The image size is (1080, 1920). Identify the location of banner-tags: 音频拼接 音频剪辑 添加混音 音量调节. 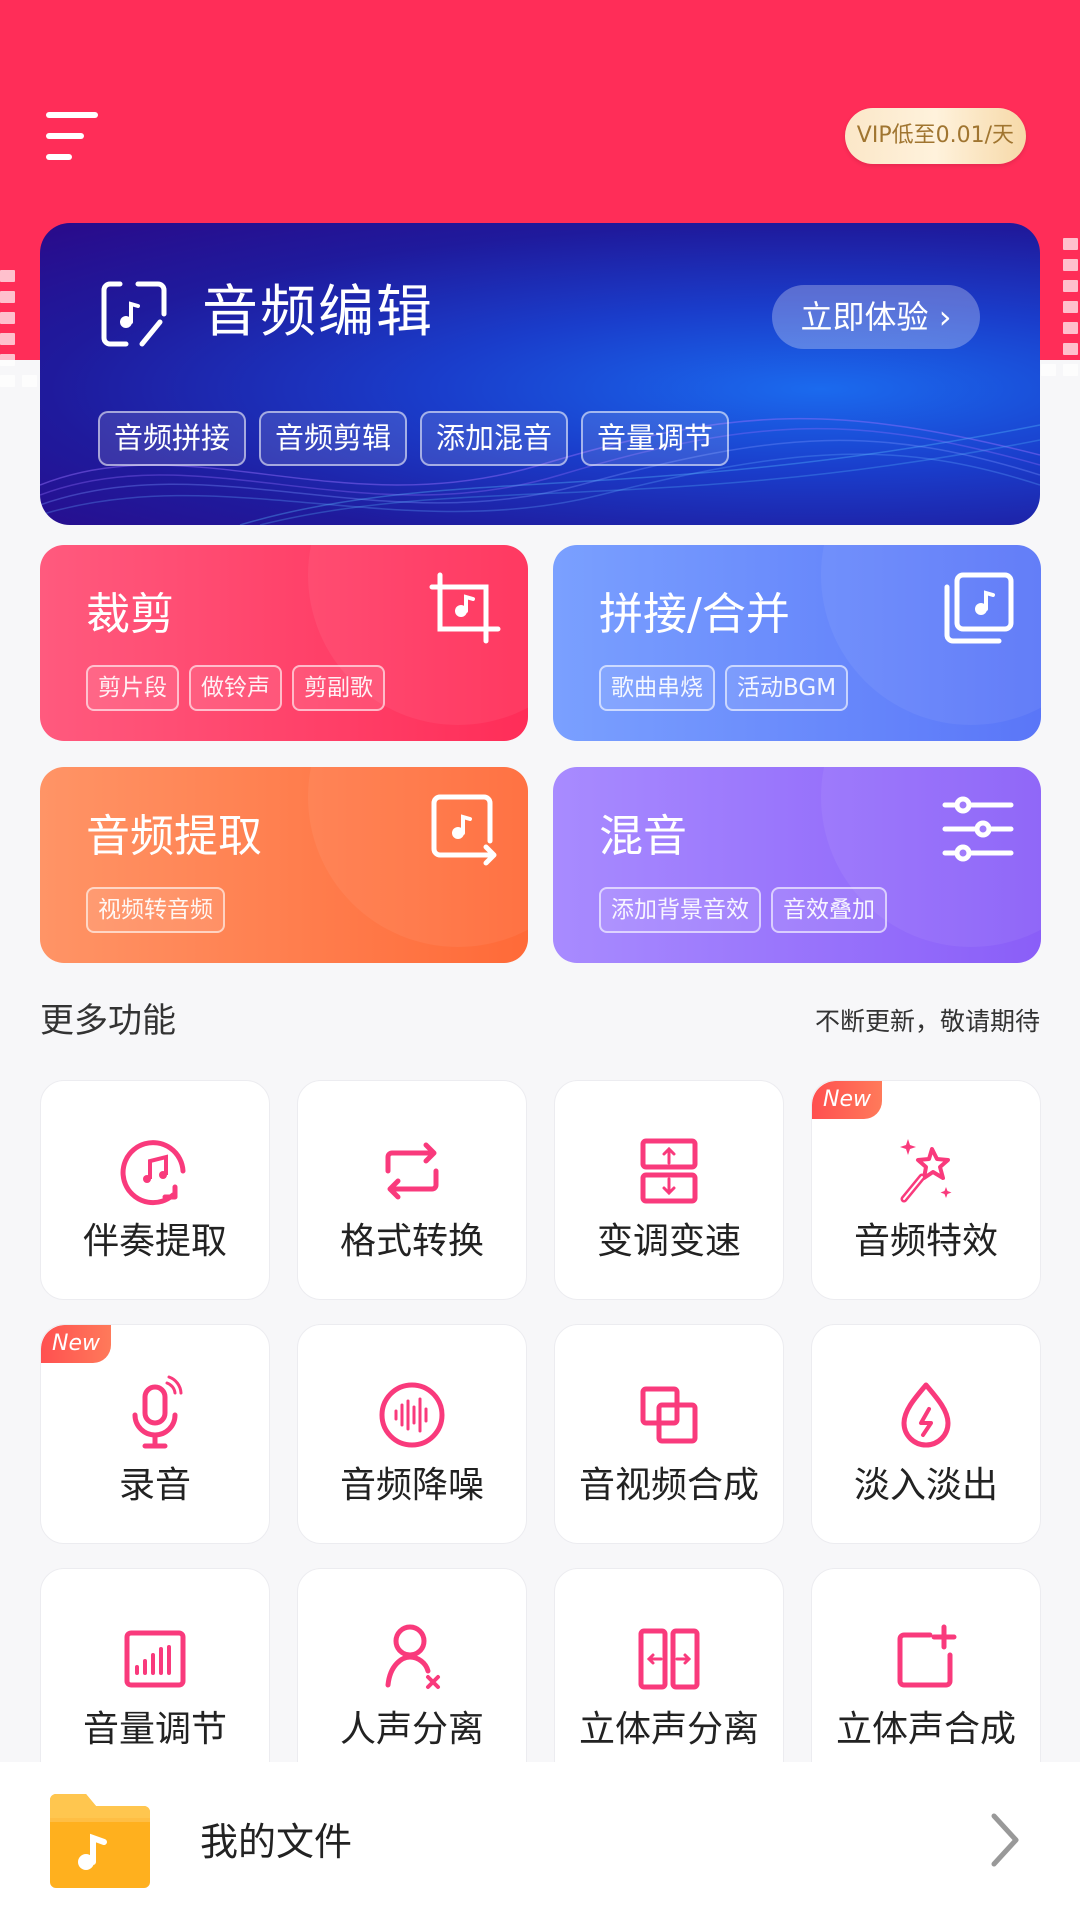
(414, 438).